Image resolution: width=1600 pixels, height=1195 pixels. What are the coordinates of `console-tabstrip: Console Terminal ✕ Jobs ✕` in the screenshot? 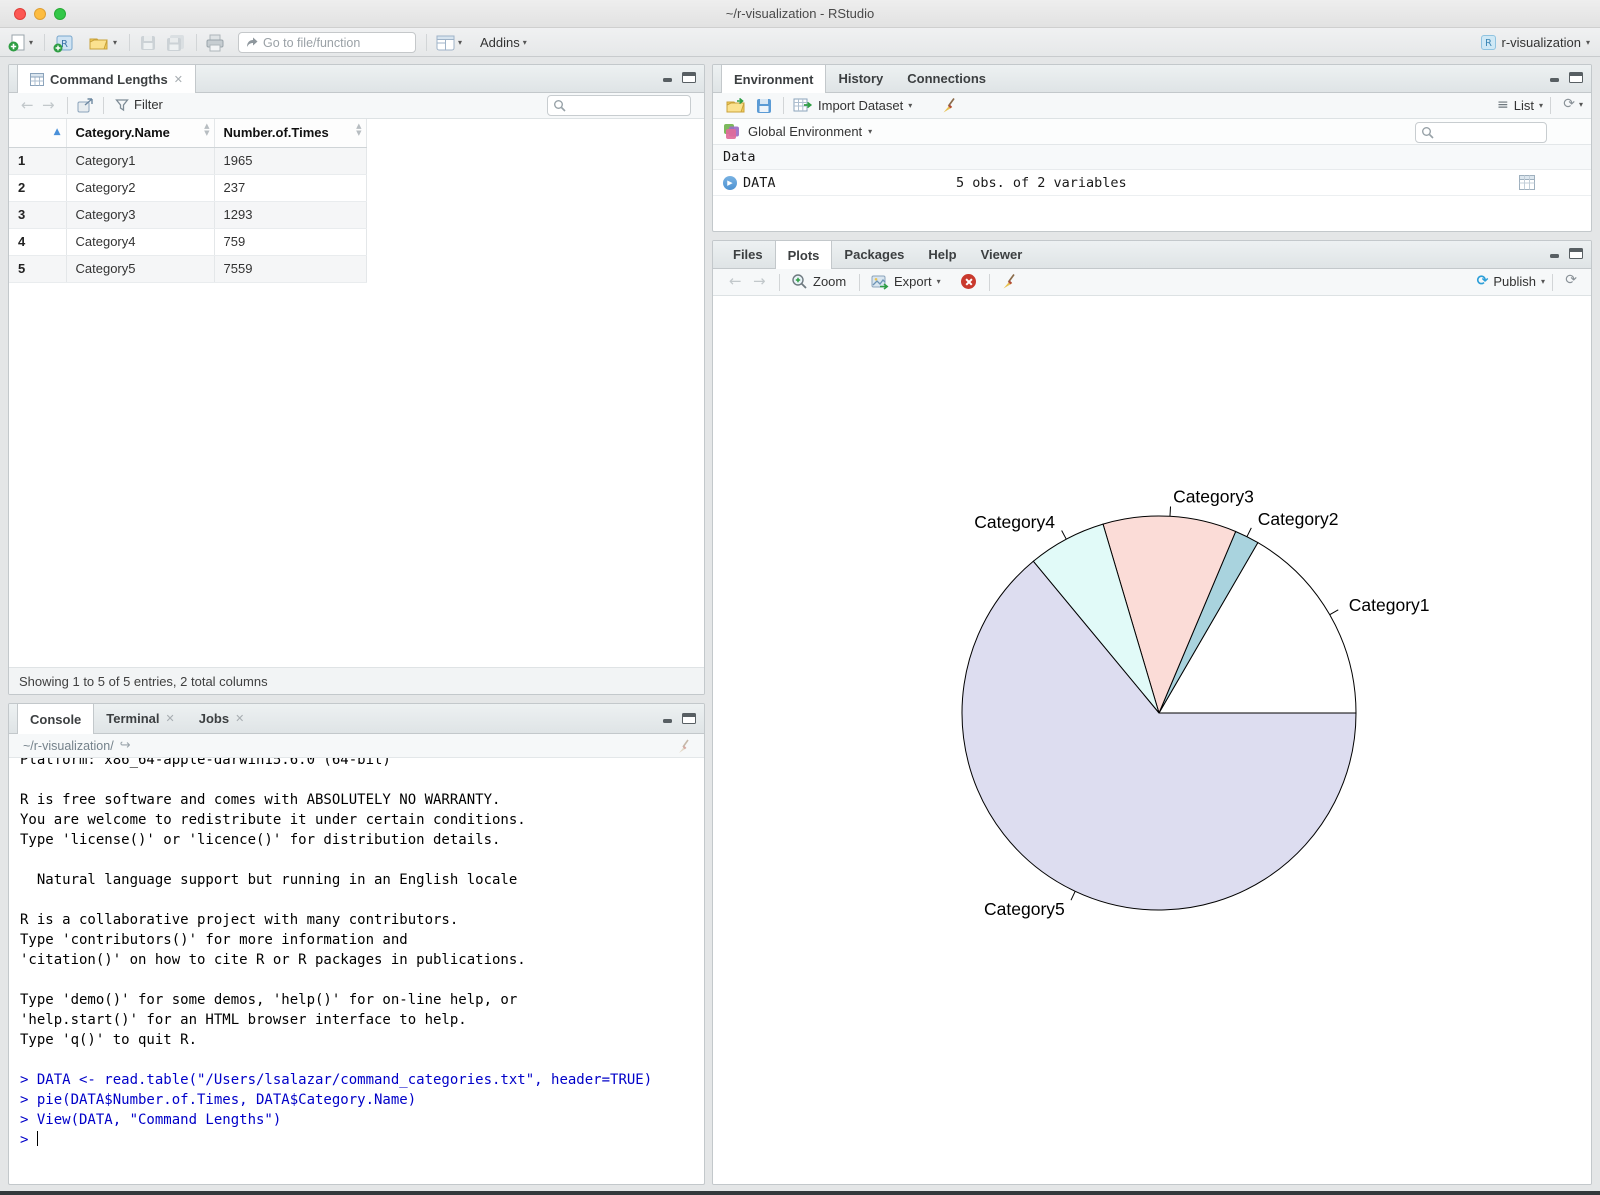 It's located at (356, 719).